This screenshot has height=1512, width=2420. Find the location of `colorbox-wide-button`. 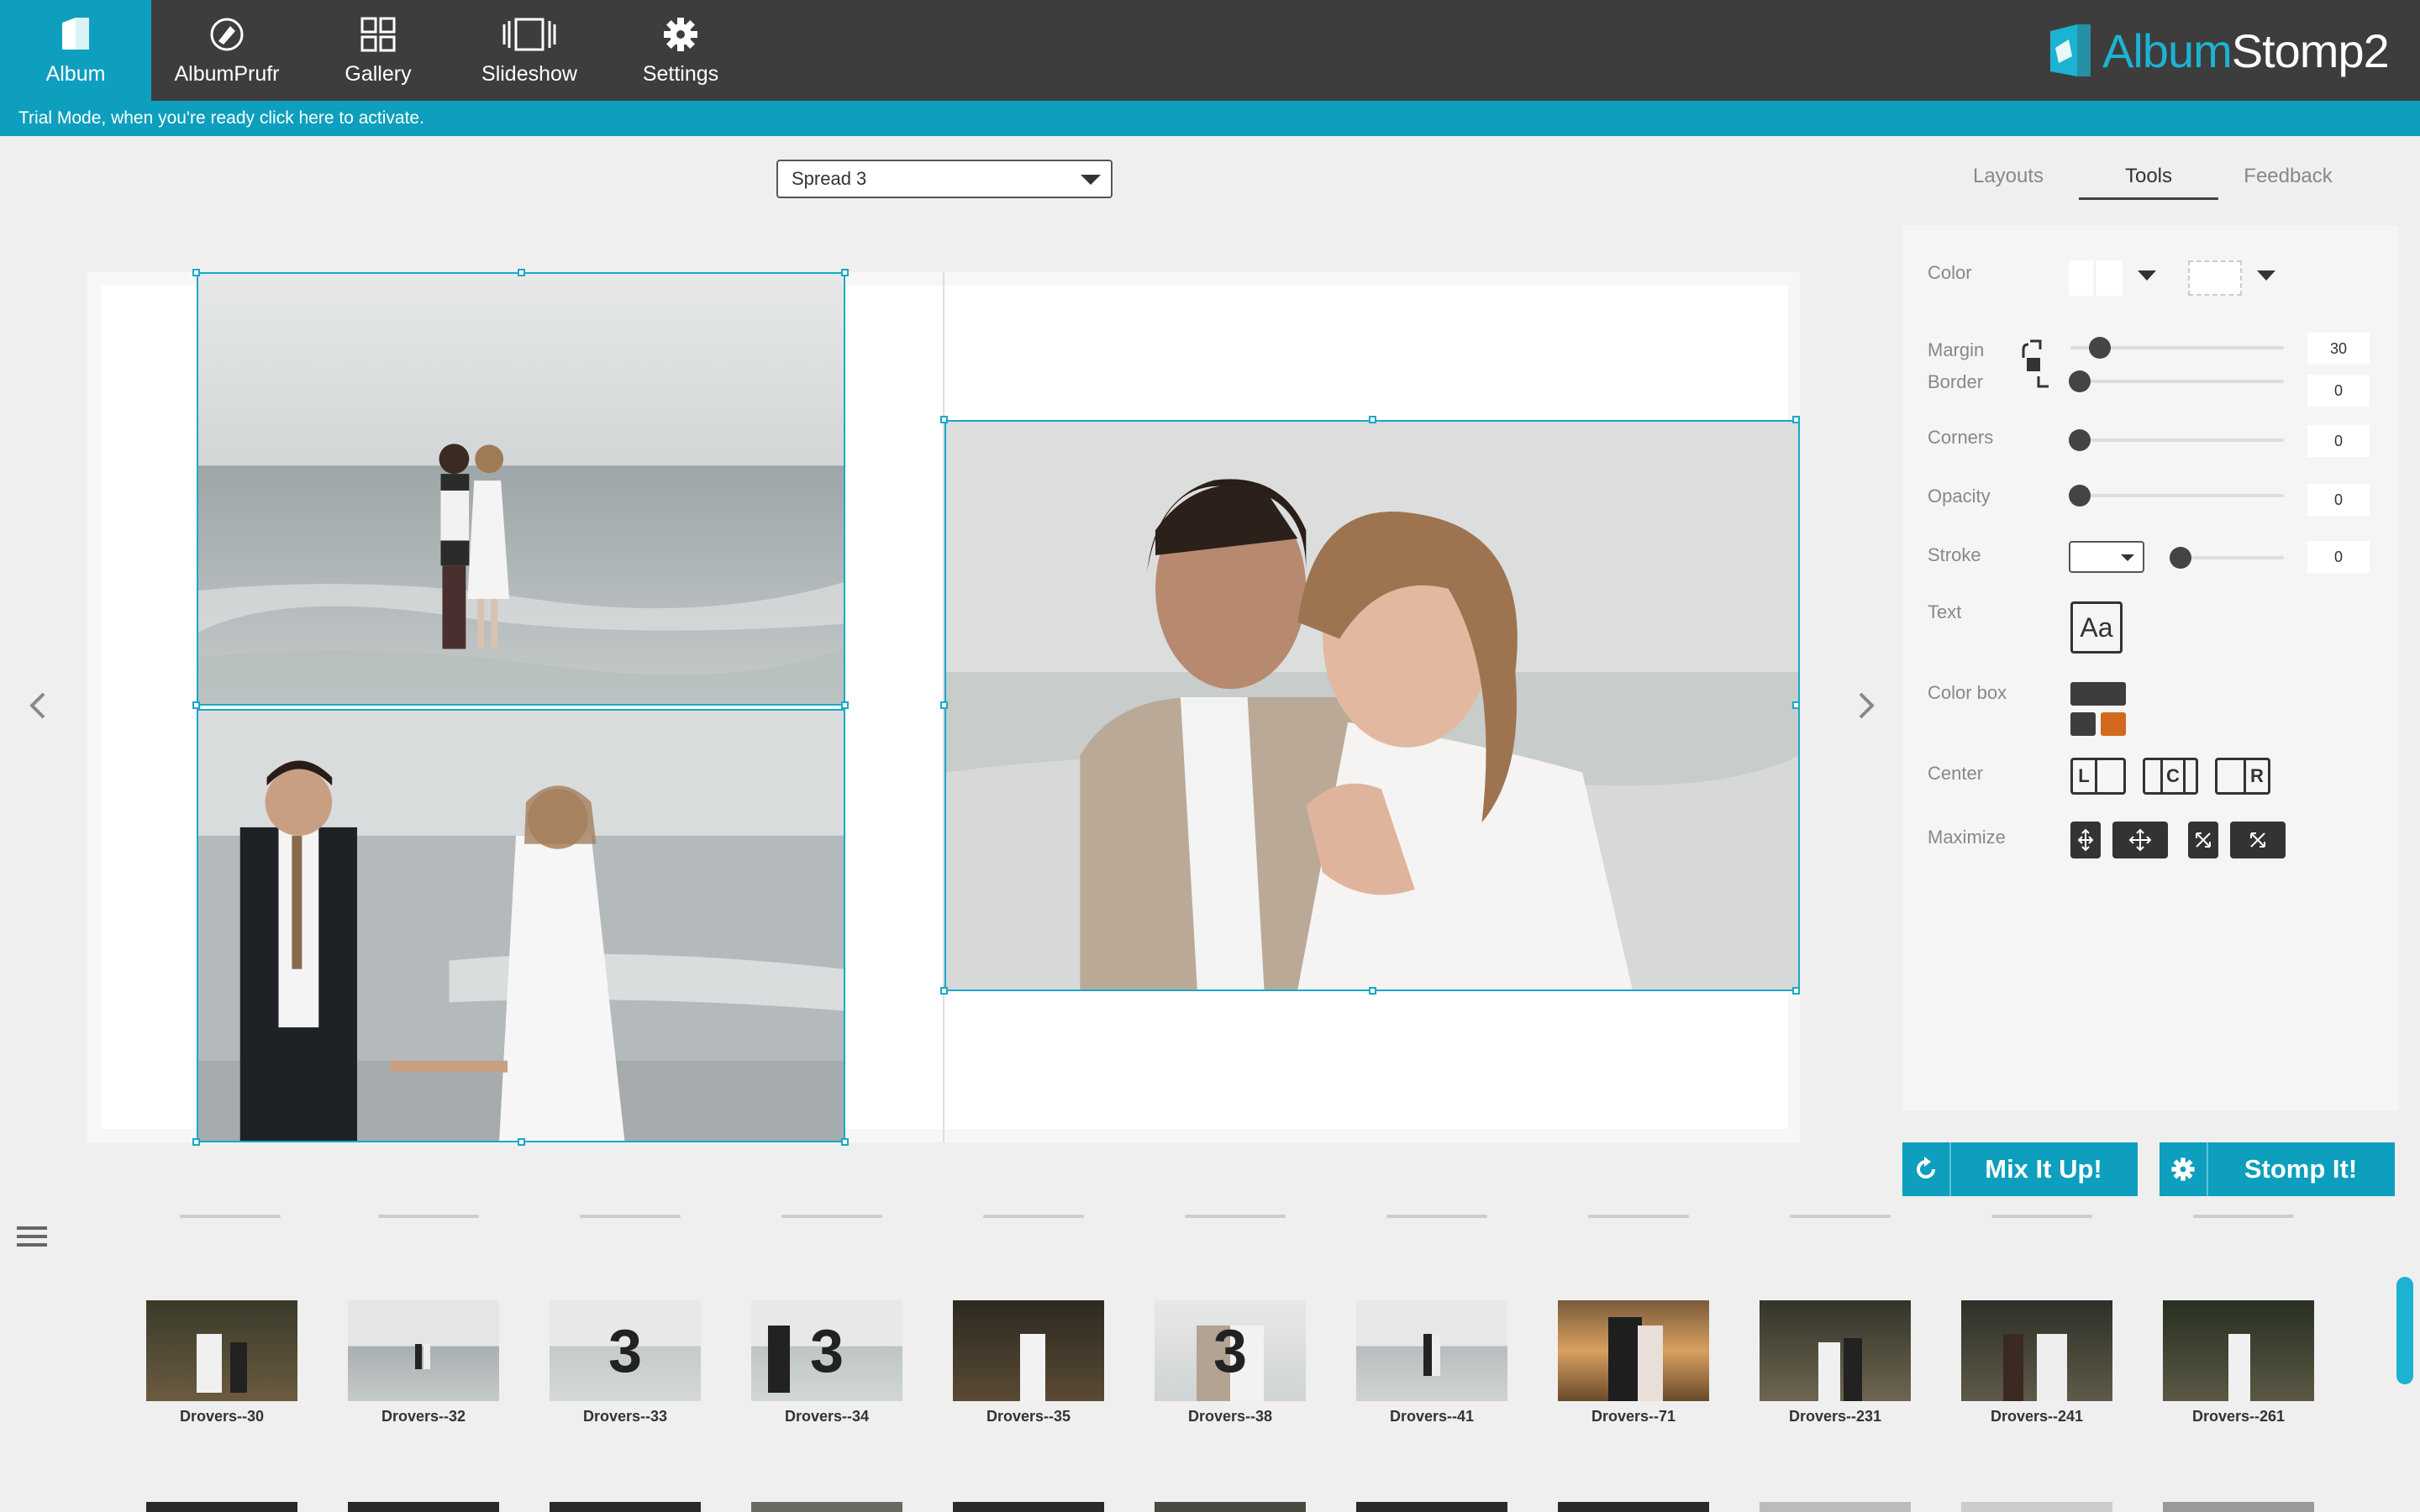

colorbox-wide-button is located at coordinates (2098, 694).